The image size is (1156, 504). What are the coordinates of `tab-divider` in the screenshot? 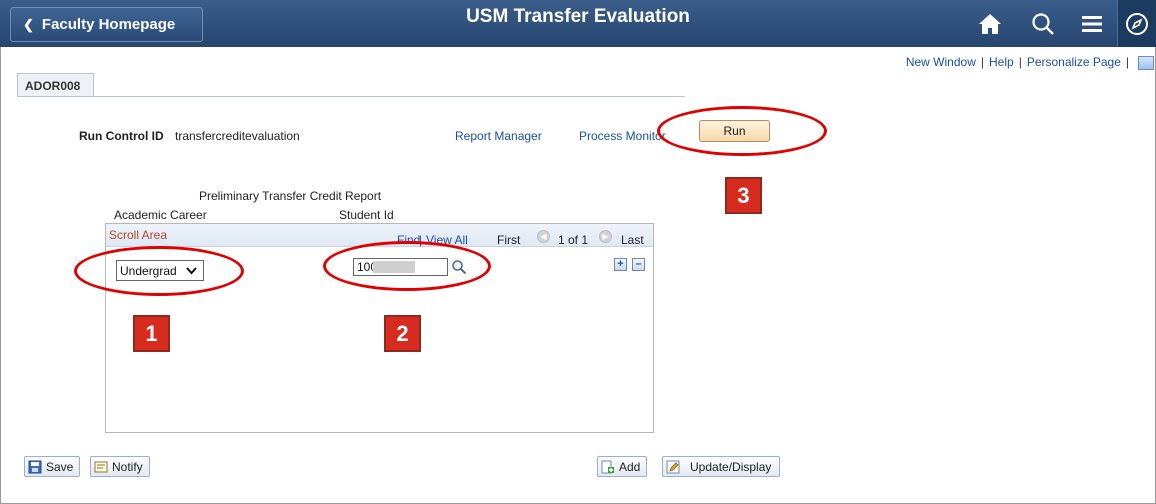 It's located at (351, 96).